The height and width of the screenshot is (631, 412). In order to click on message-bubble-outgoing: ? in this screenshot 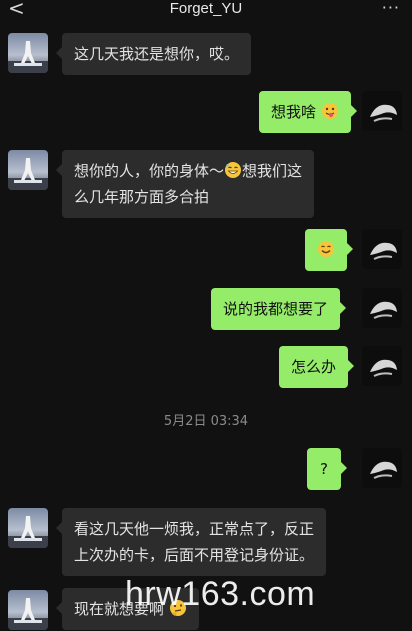, I will do `click(327, 469)`.